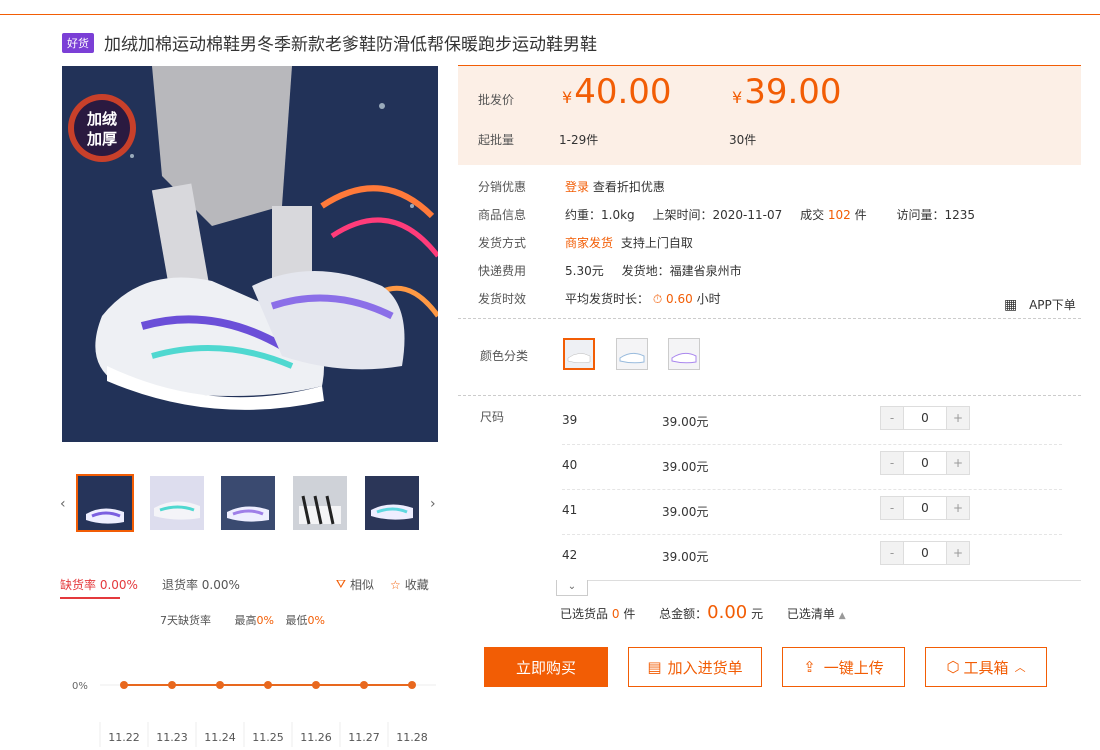 Image resolution: width=1100 pixels, height=750 pixels. I want to click on moq-tier-2: 30件, so click(743, 140).